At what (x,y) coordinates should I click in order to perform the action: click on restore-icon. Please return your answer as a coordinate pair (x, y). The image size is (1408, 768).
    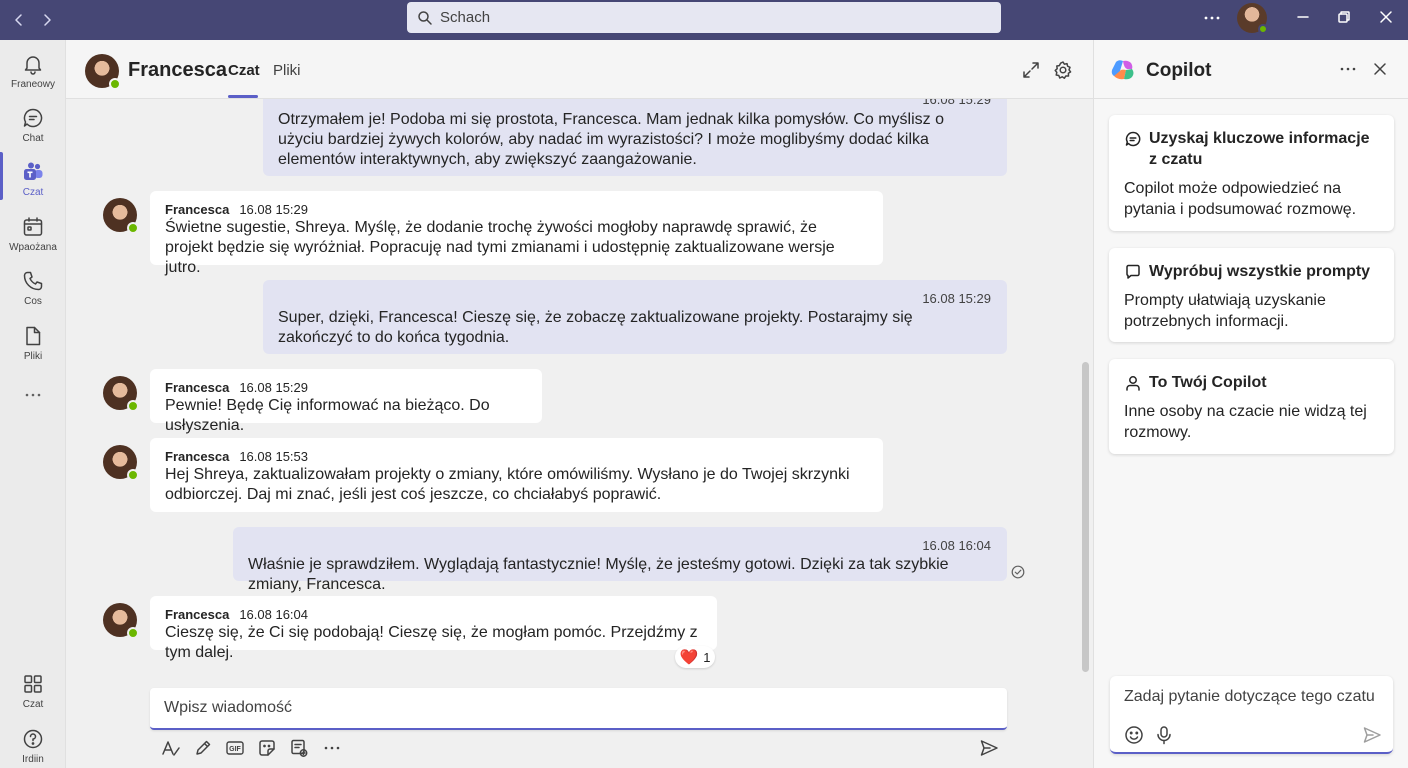
    Looking at the image, I should click on (1344, 17).